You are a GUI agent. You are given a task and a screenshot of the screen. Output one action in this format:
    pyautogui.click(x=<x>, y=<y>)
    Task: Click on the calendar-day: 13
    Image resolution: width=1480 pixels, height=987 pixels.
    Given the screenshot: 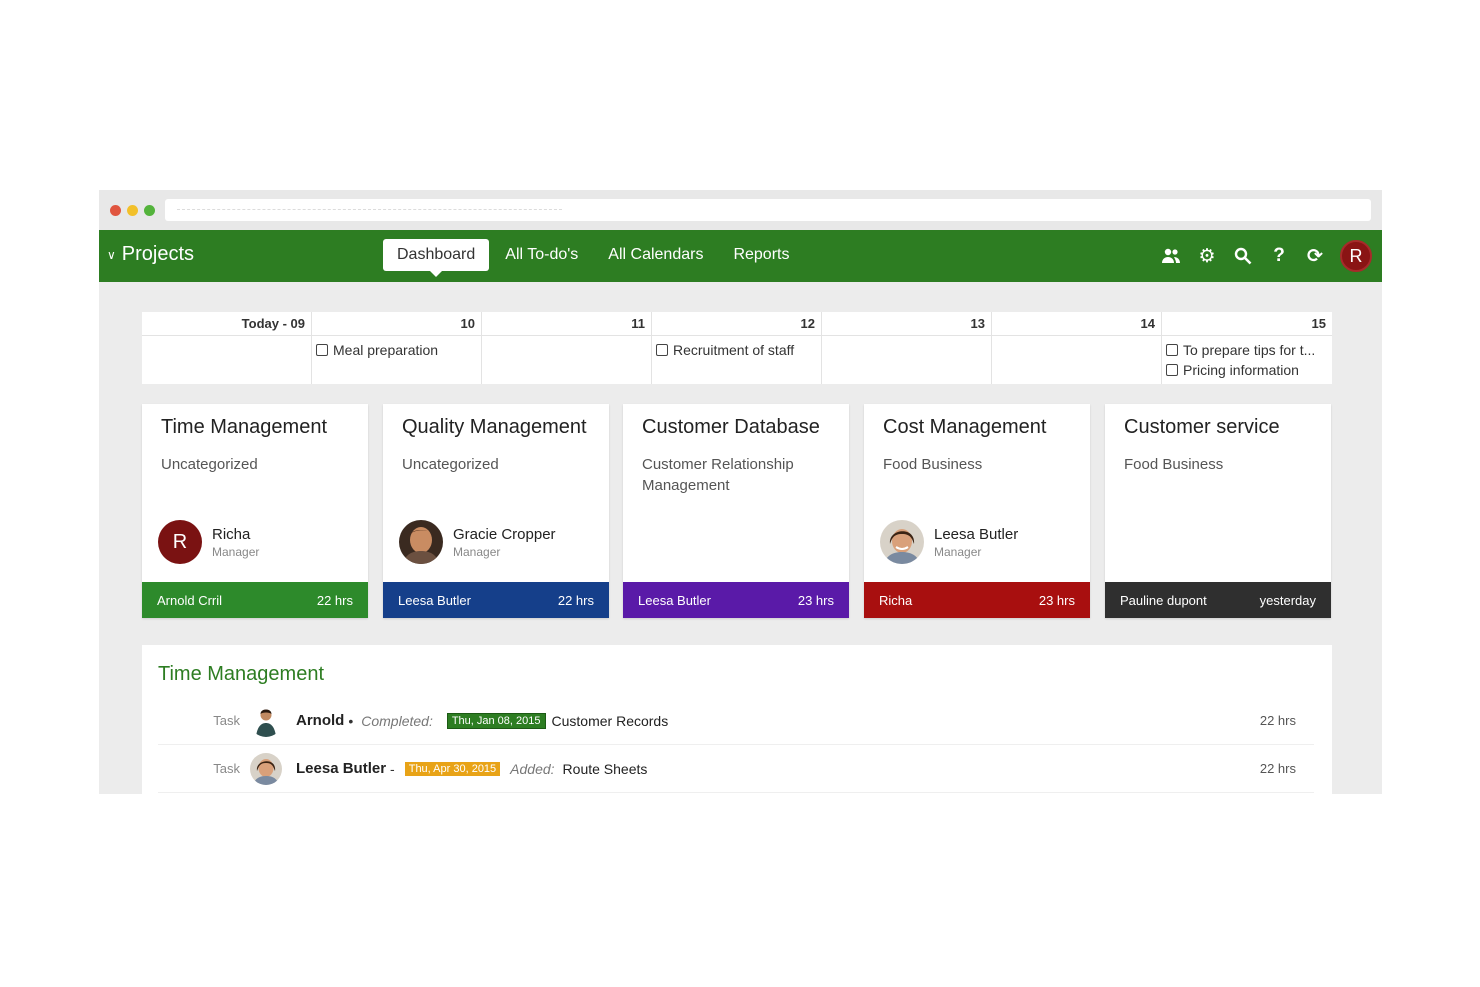 What is the action you would take?
    pyautogui.click(x=907, y=348)
    